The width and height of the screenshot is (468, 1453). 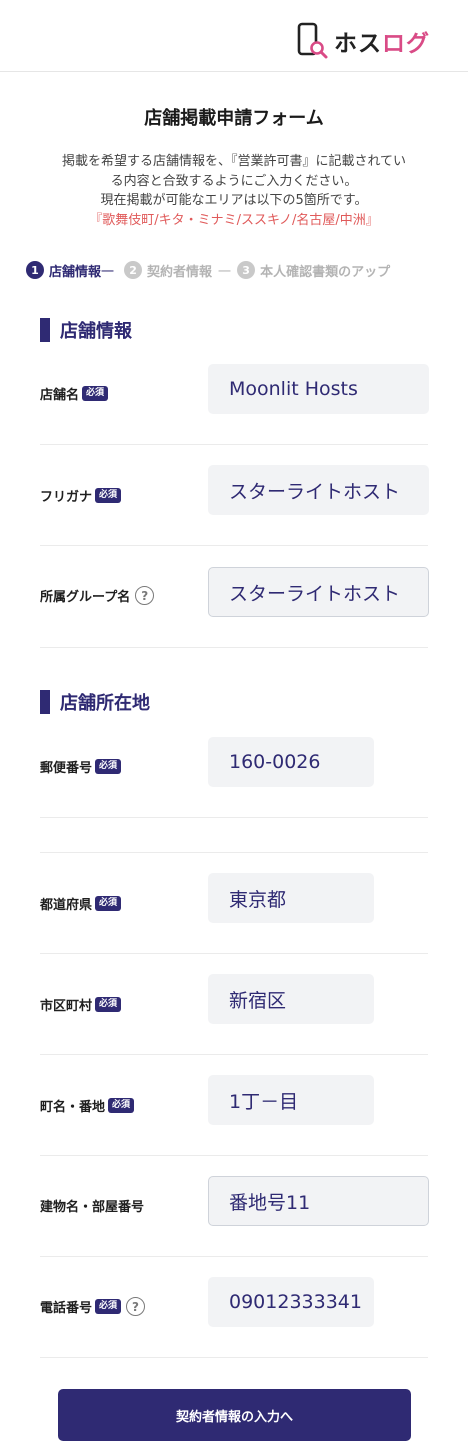 What do you see at coordinates (318, 389) in the screenshot?
I see `store-name-input: Moonlit Hosts` at bounding box center [318, 389].